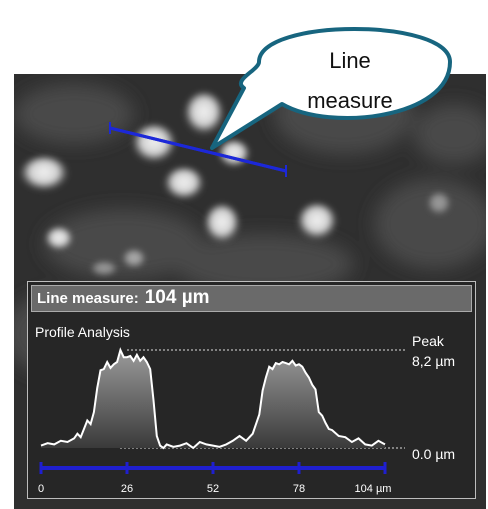 This screenshot has width=488, height=509. What do you see at coordinates (213, 489) in the screenshot?
I see `x-tick-label: 52` at bounding box center [213, 489].